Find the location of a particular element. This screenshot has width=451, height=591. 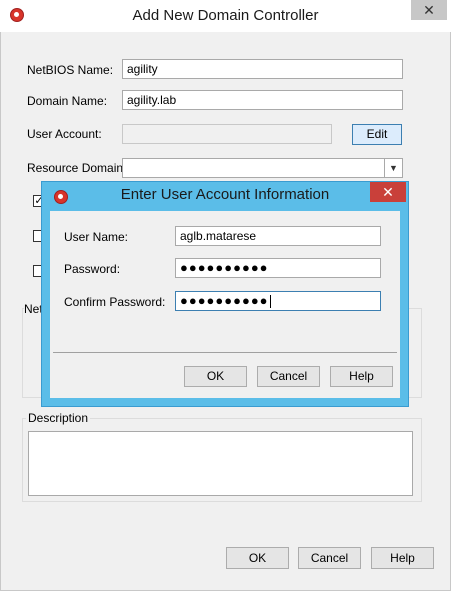

user-account-label: User Account: is located at coordinates (64, 134).